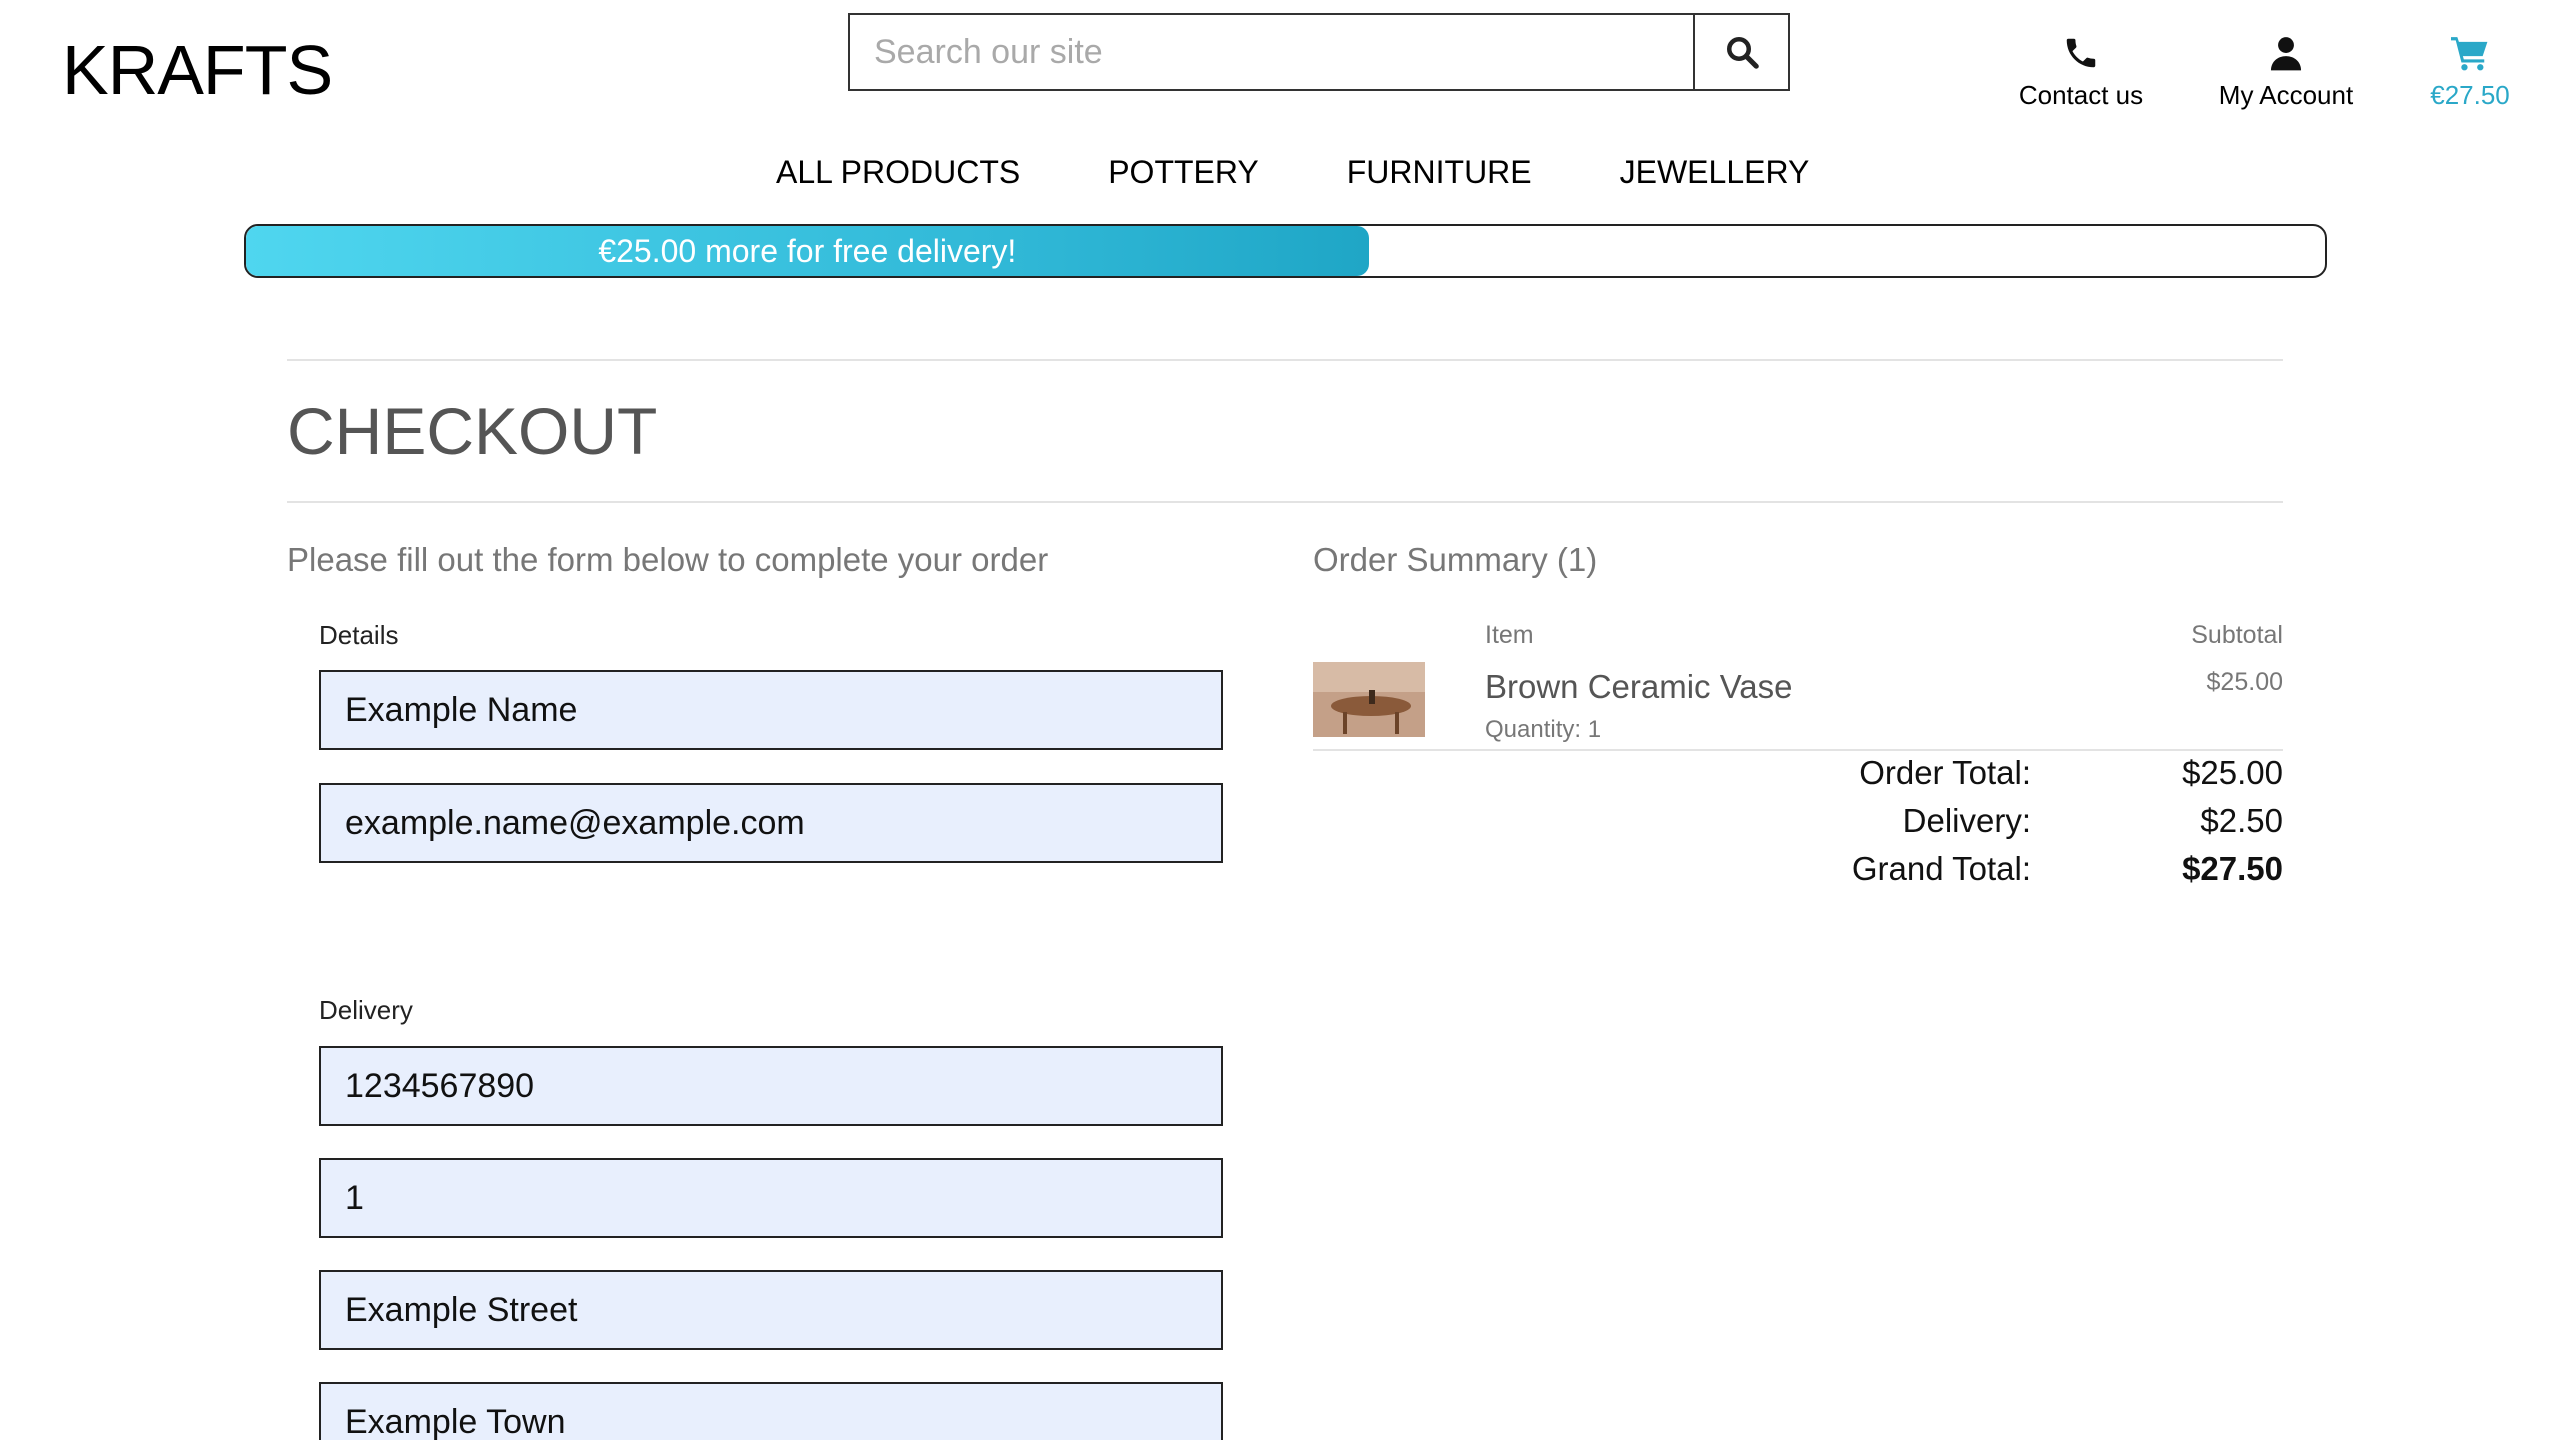  Describe the element at coordinates (771, 823) in the screenshot. I see `email-field` at that location.